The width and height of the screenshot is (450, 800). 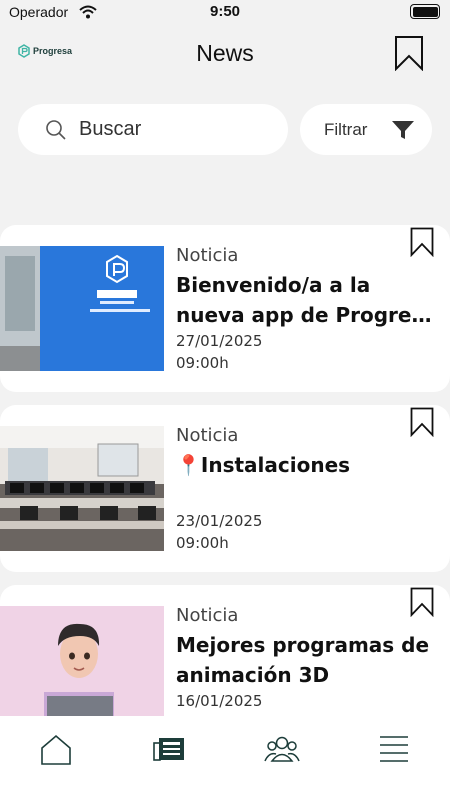 I want to click on search-placeholder: Buscar, so click(x=110, y=129).